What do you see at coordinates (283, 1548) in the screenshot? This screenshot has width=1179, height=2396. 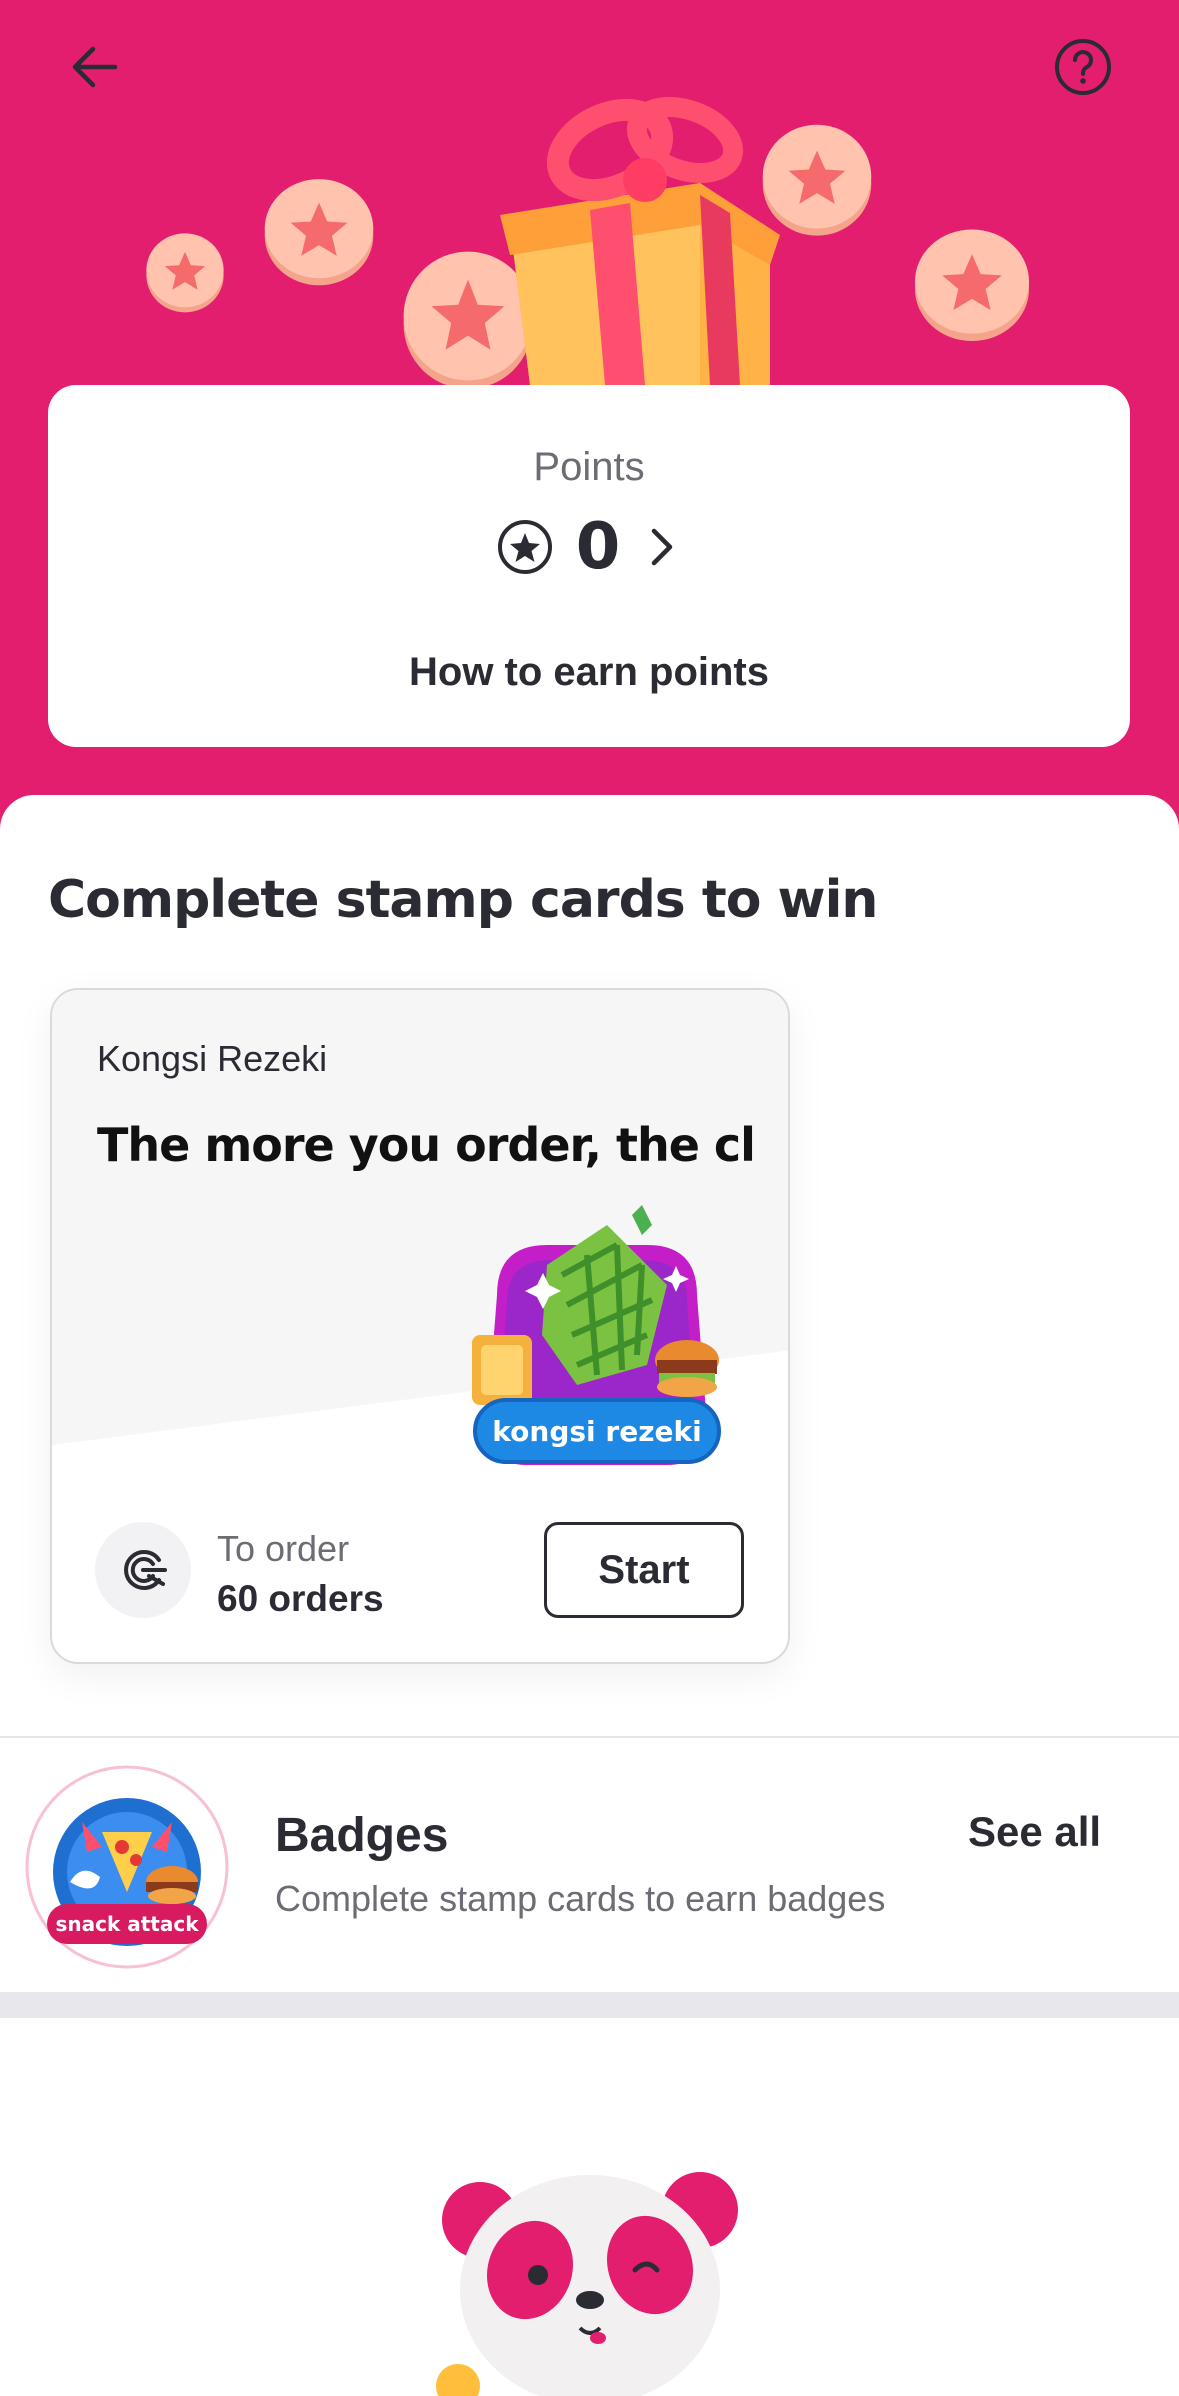 I see `order-requirement-label: To order` at bounding box center [283, 1548].